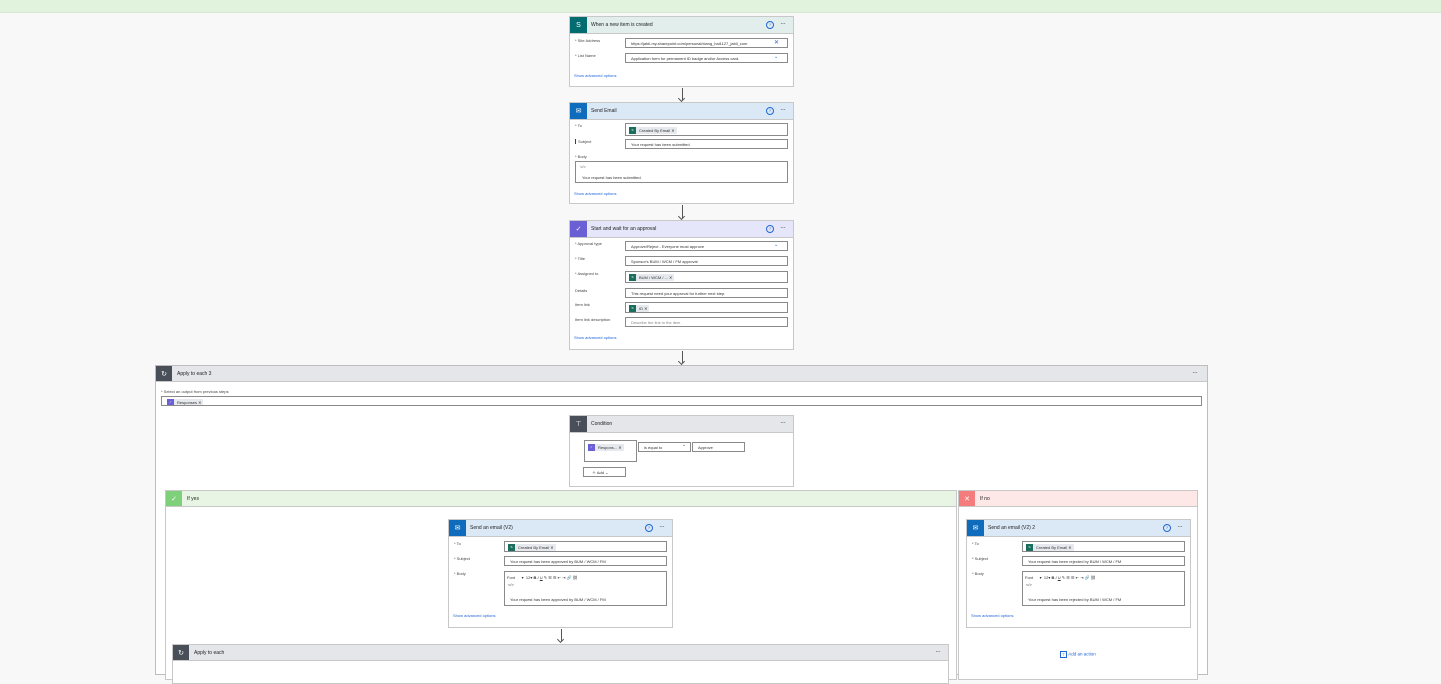 The height and width of the screenshot is (684, 1441). Describe the element at coordinates (706, 307) in the screenshot. I see `item-link-field: S ID ✕` at that location.